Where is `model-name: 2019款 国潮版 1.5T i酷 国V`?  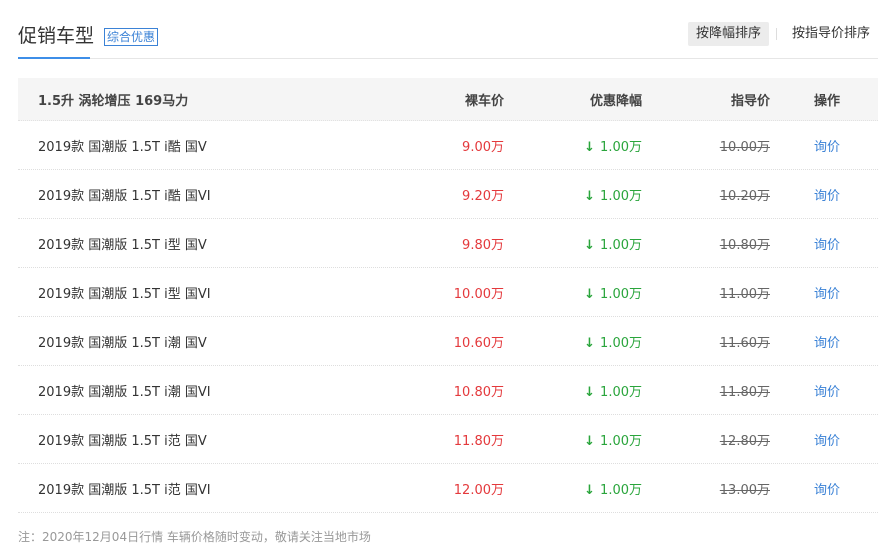
model-name: 2019款 国潮版 1.5T i酷 国V is located at coordinates (122, 147).